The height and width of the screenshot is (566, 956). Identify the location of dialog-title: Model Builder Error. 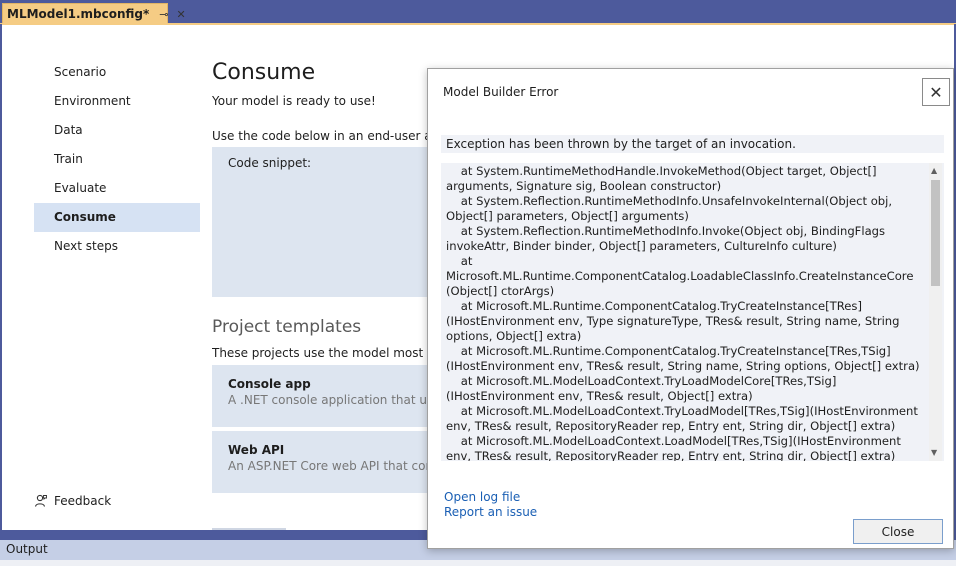
(501, 92).